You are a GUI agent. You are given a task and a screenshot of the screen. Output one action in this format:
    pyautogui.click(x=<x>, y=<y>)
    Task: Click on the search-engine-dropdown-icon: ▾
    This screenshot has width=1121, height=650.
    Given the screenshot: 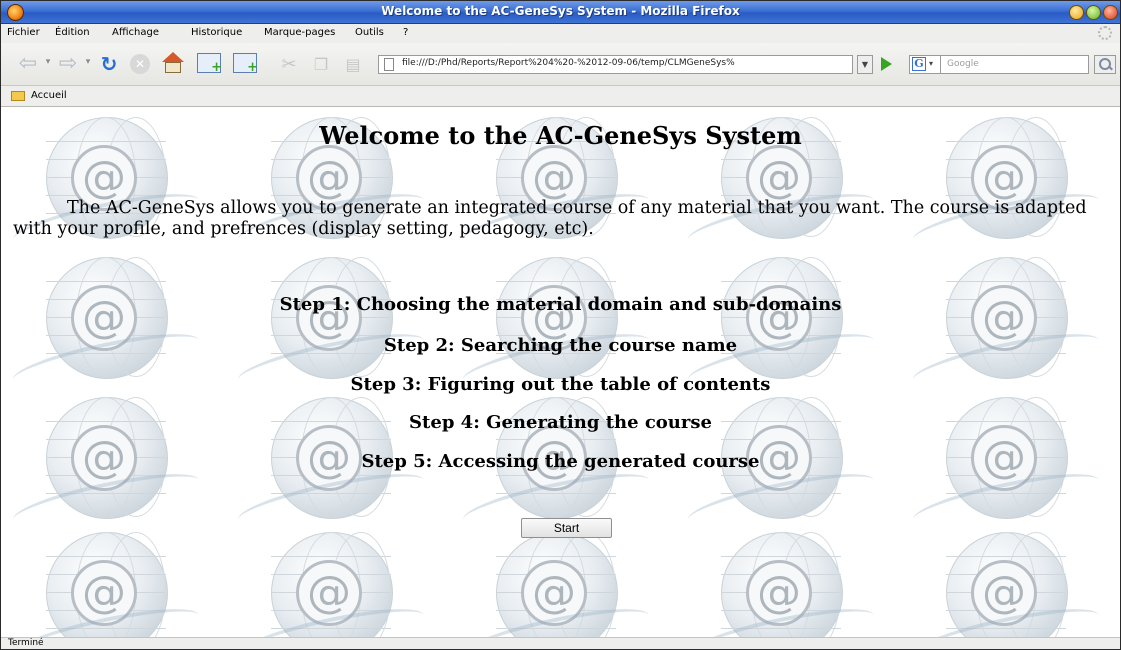 What is the action you would take?
    pyautogui.click(x=931, y=63)
    